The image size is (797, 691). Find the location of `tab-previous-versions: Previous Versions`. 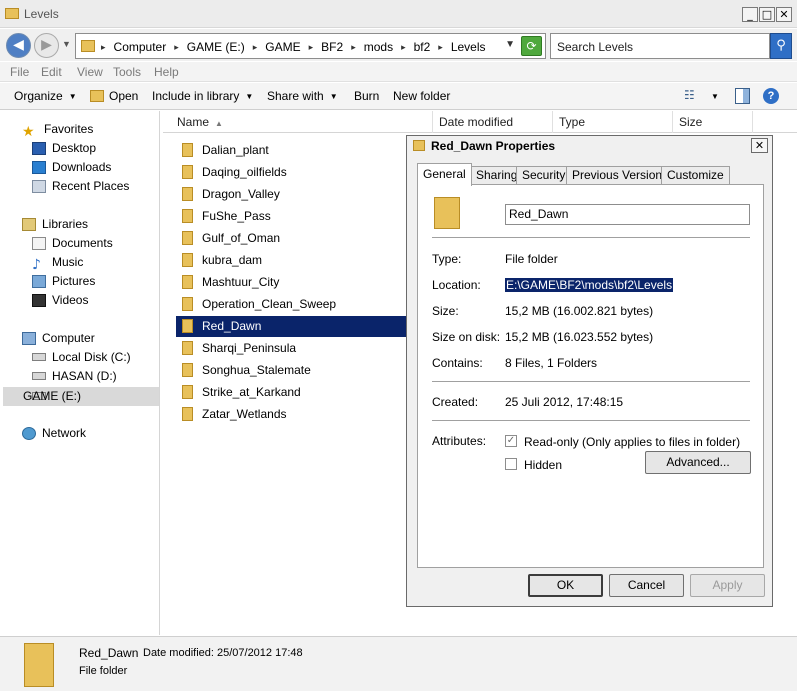

tab-previous-versions: Previous Versions is located at coordinates (620, 175).